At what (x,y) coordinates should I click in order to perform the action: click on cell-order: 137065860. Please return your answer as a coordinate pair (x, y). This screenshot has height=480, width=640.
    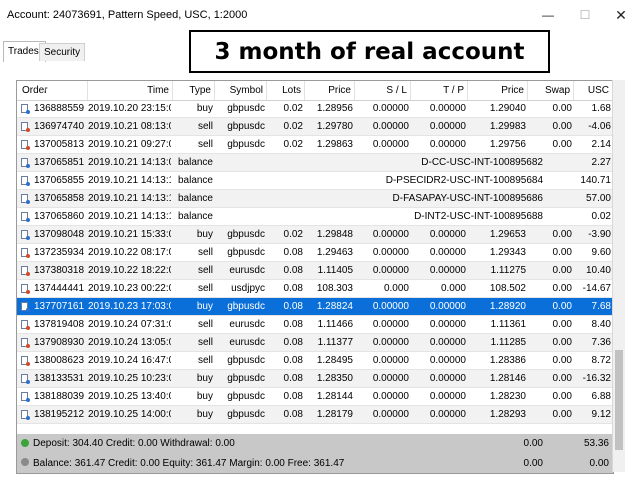
    Looking at the image, I should click on (59, 216).